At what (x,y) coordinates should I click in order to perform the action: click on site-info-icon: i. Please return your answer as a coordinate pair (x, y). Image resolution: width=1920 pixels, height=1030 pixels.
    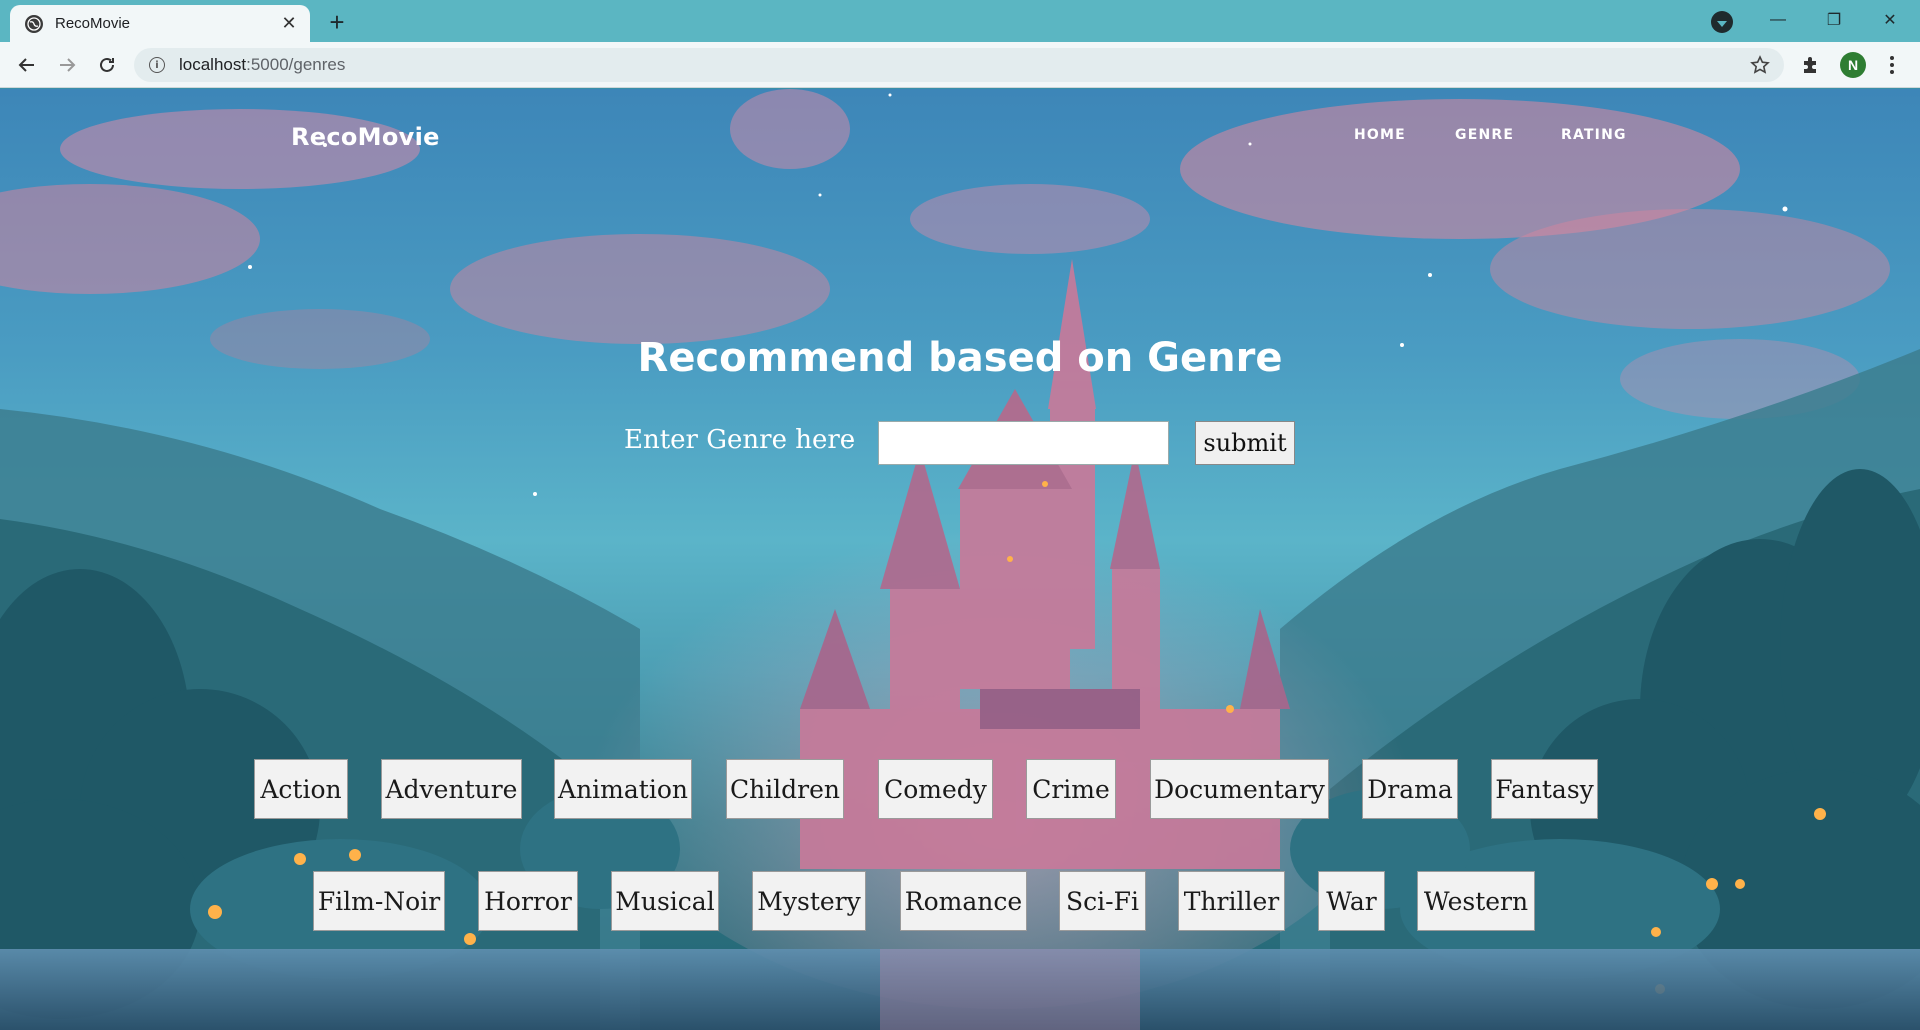
    Looking at the image, I should click on (157, 65).